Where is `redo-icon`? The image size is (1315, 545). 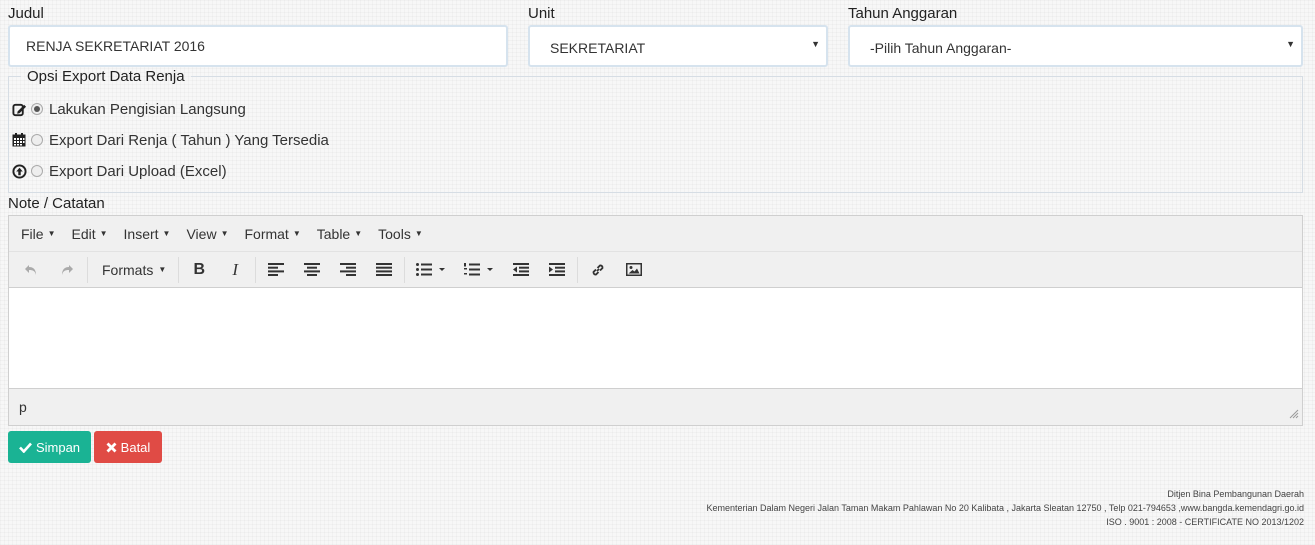 redo-icon is located at coordinates (67, 270).